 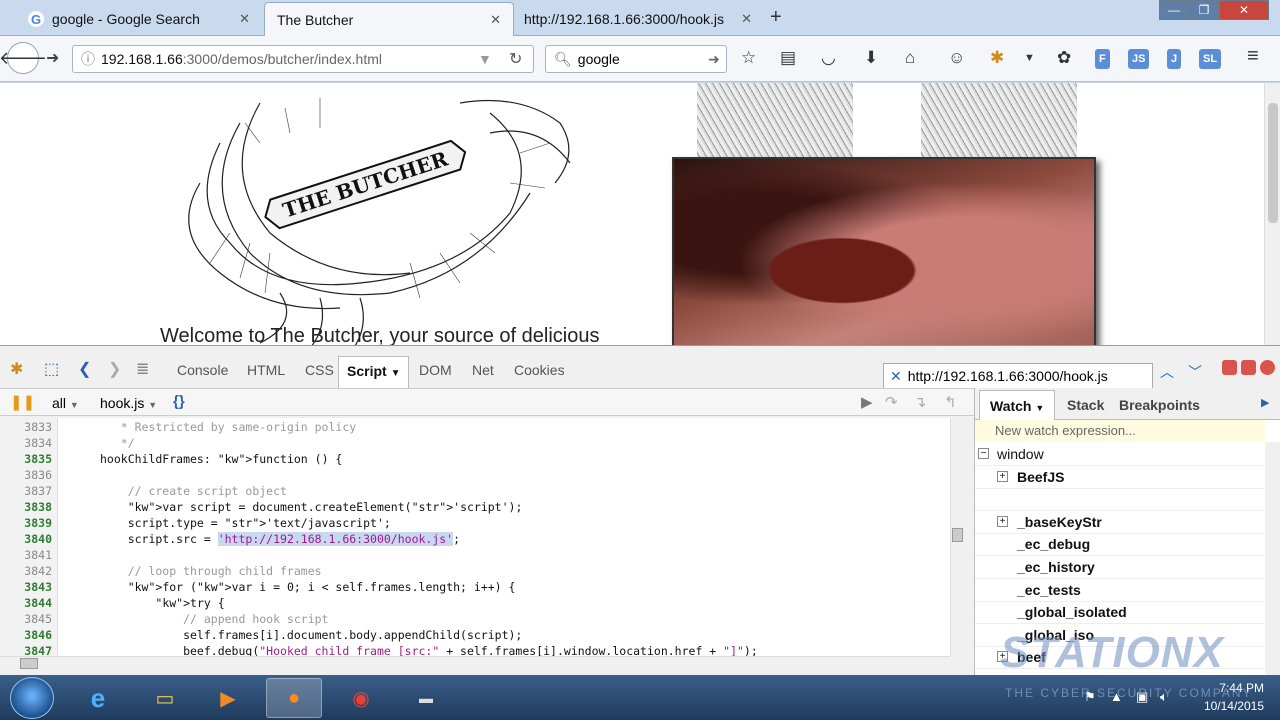 What do you see at coordinates (828, 58) in the screenshot?
I see `pocket-icon: ◡` at bounding box center [828, 58].